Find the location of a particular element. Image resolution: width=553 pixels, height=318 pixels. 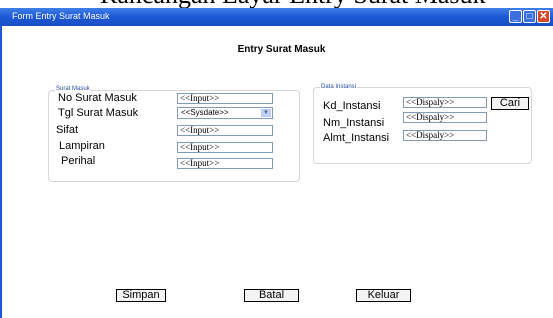

document-caption: Rancangan Layar Entry Surat Masuk is located at coordinates (276, 4).